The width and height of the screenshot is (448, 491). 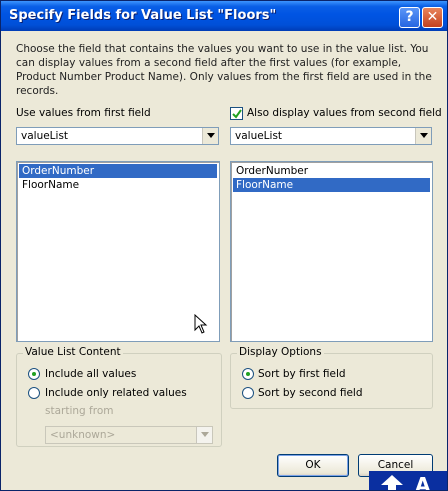 I want to click on second-field-checkbox-label: Also display values from second field, so click(x=344, y=113).